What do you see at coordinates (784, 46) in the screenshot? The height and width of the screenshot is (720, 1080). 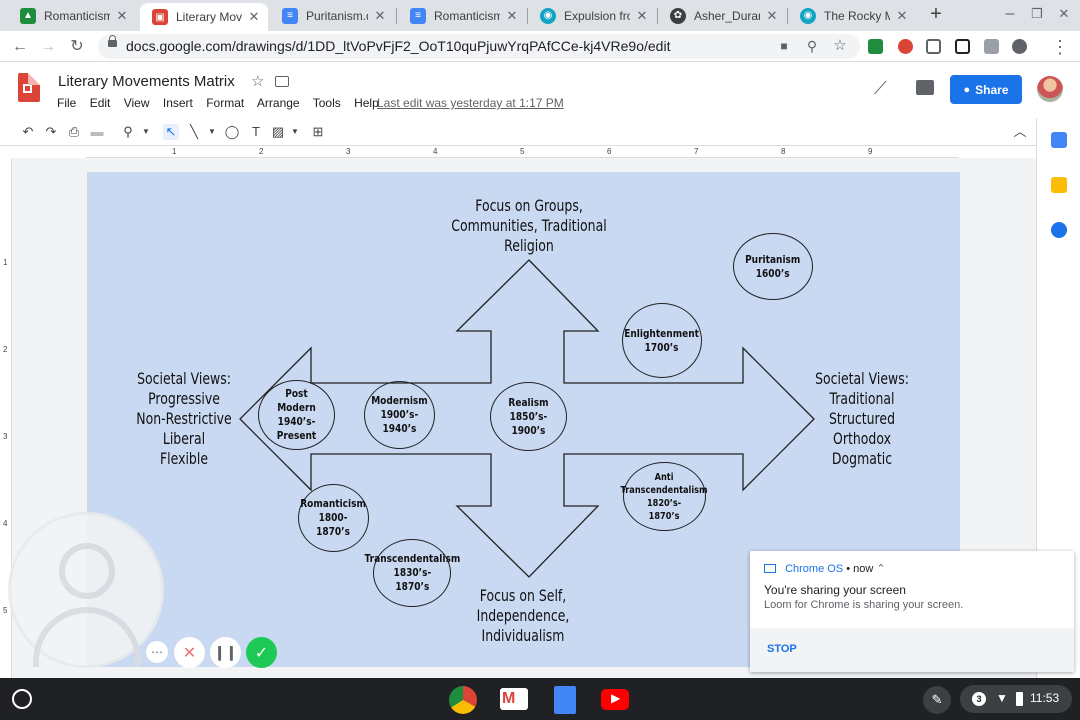 I see `camera-icon: ■` at bounding box center [784, 46].